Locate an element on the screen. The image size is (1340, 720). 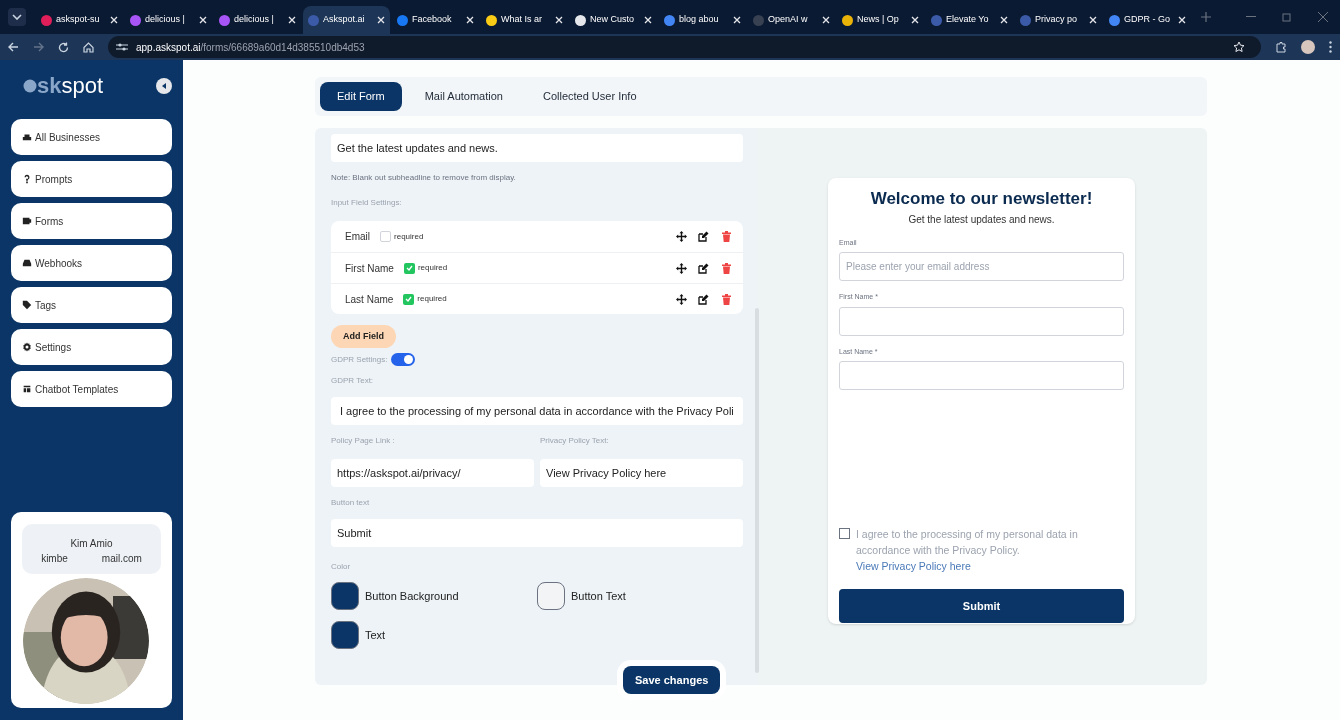
tag-icon is located at coordinates (27, 305).